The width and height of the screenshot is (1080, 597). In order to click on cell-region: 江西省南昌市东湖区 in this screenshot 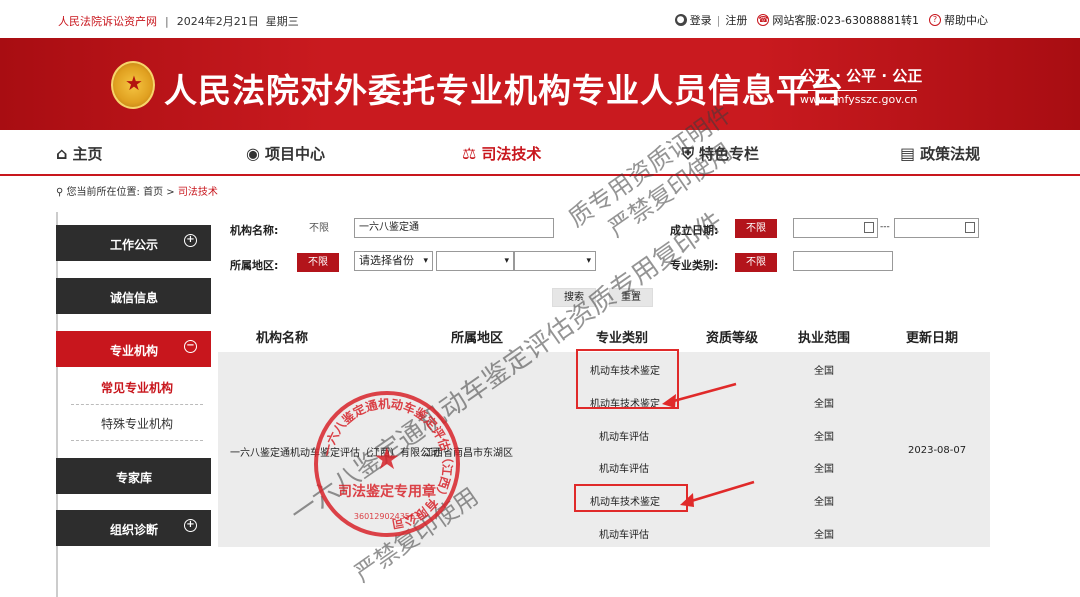, I will do `click(468, 453)`.